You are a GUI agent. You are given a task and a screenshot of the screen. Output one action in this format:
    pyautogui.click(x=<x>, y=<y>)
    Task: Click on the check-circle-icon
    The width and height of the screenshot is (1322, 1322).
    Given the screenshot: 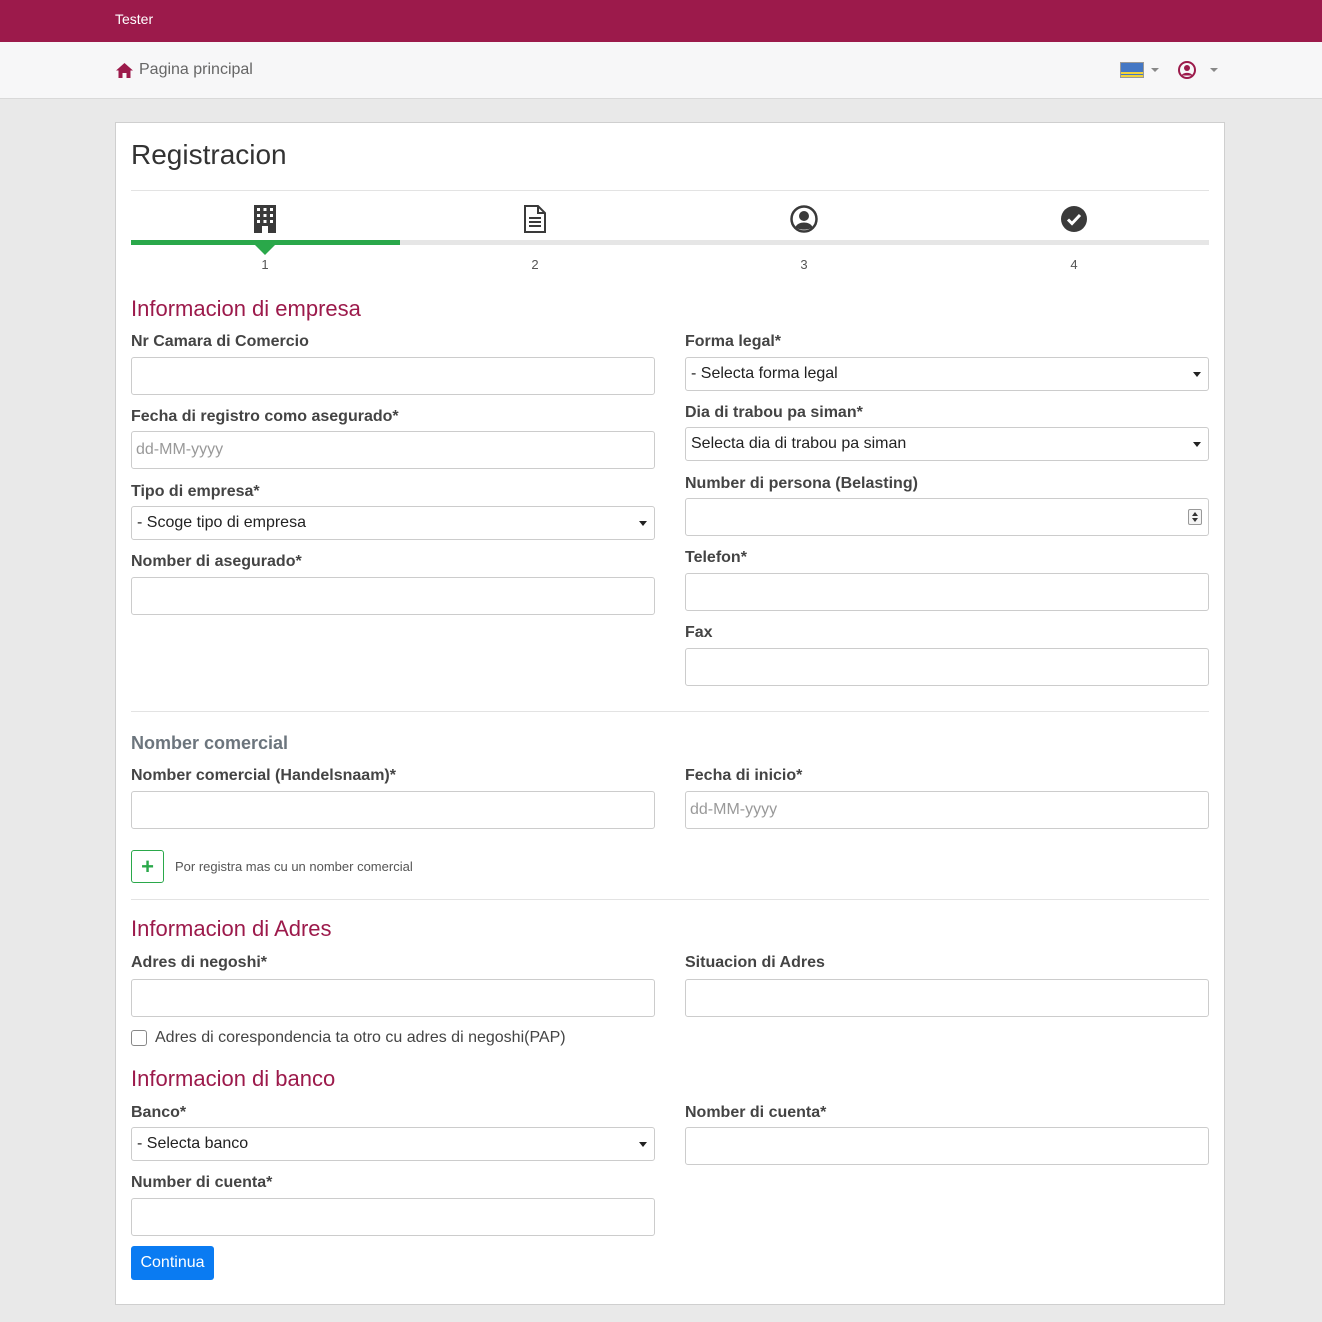 What is the action you would take?
    pyautogui.click(x=1074, y=219)
    